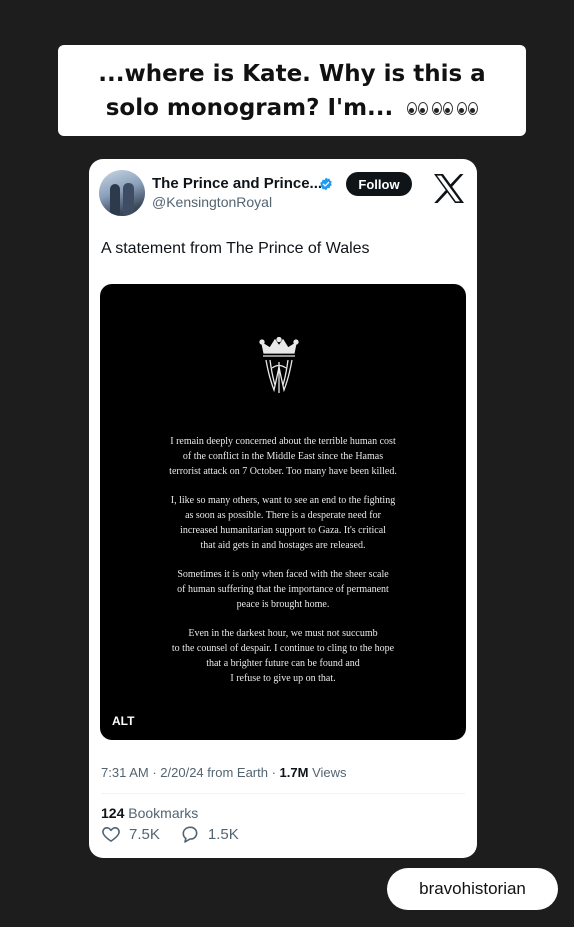 This screenshot has height=927, width=574. I want to click on tweet-actions: 7.5K 1.5K, so click(170, 834).